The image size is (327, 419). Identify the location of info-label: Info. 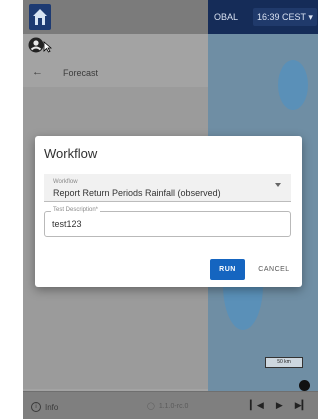
(52, 407).